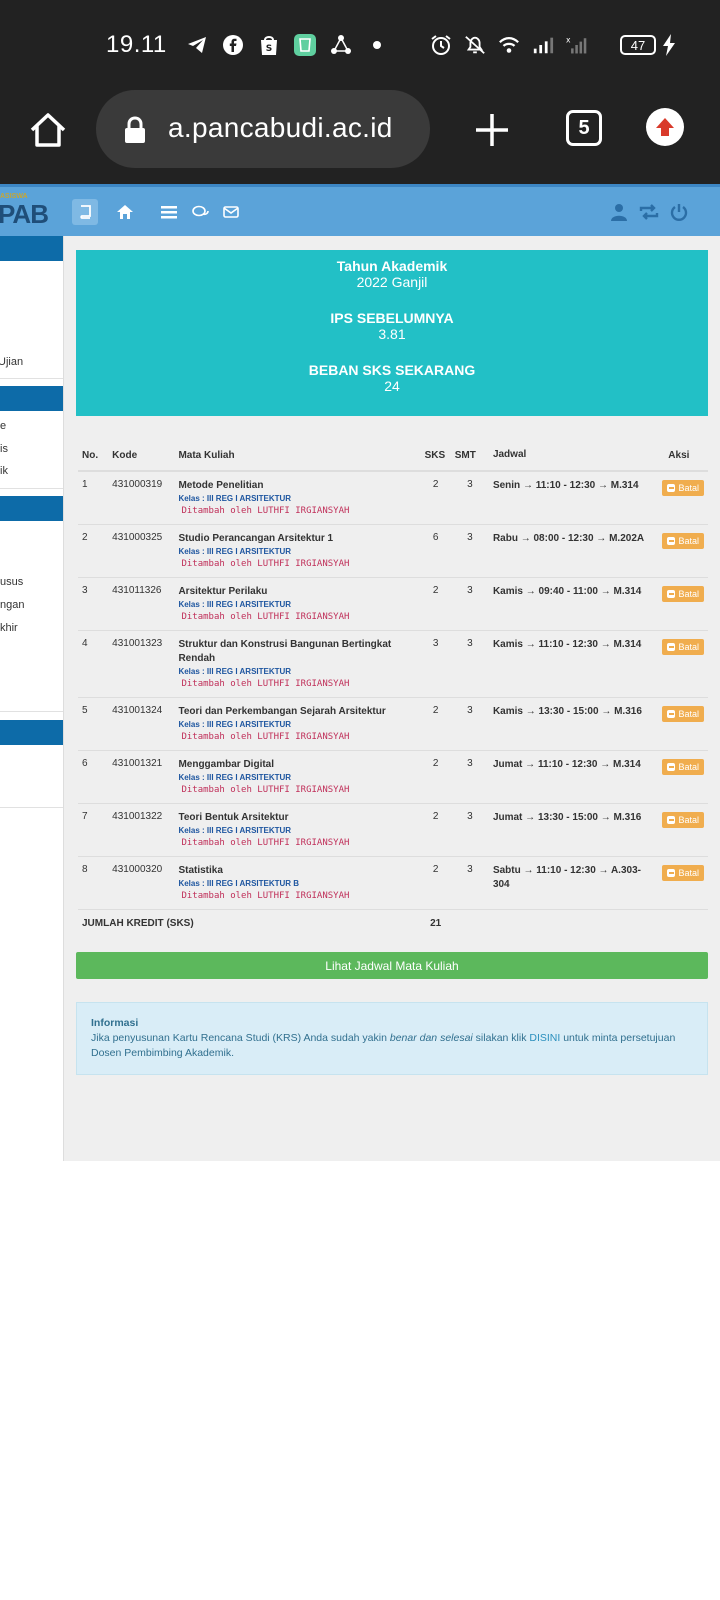  I want to click on tab-switcher-button: 5, so click(584, 128).